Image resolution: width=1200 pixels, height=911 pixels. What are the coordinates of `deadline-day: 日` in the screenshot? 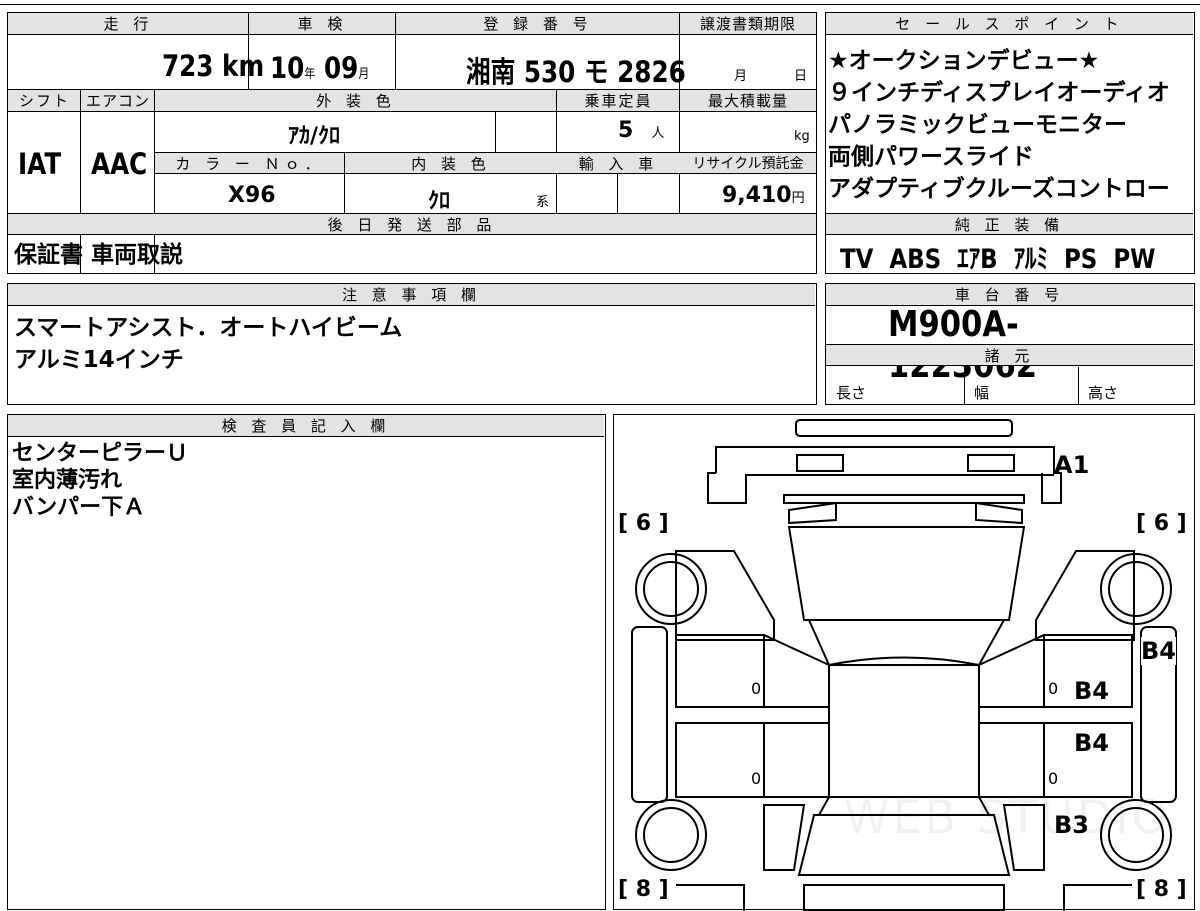 It's located at (801, 76).